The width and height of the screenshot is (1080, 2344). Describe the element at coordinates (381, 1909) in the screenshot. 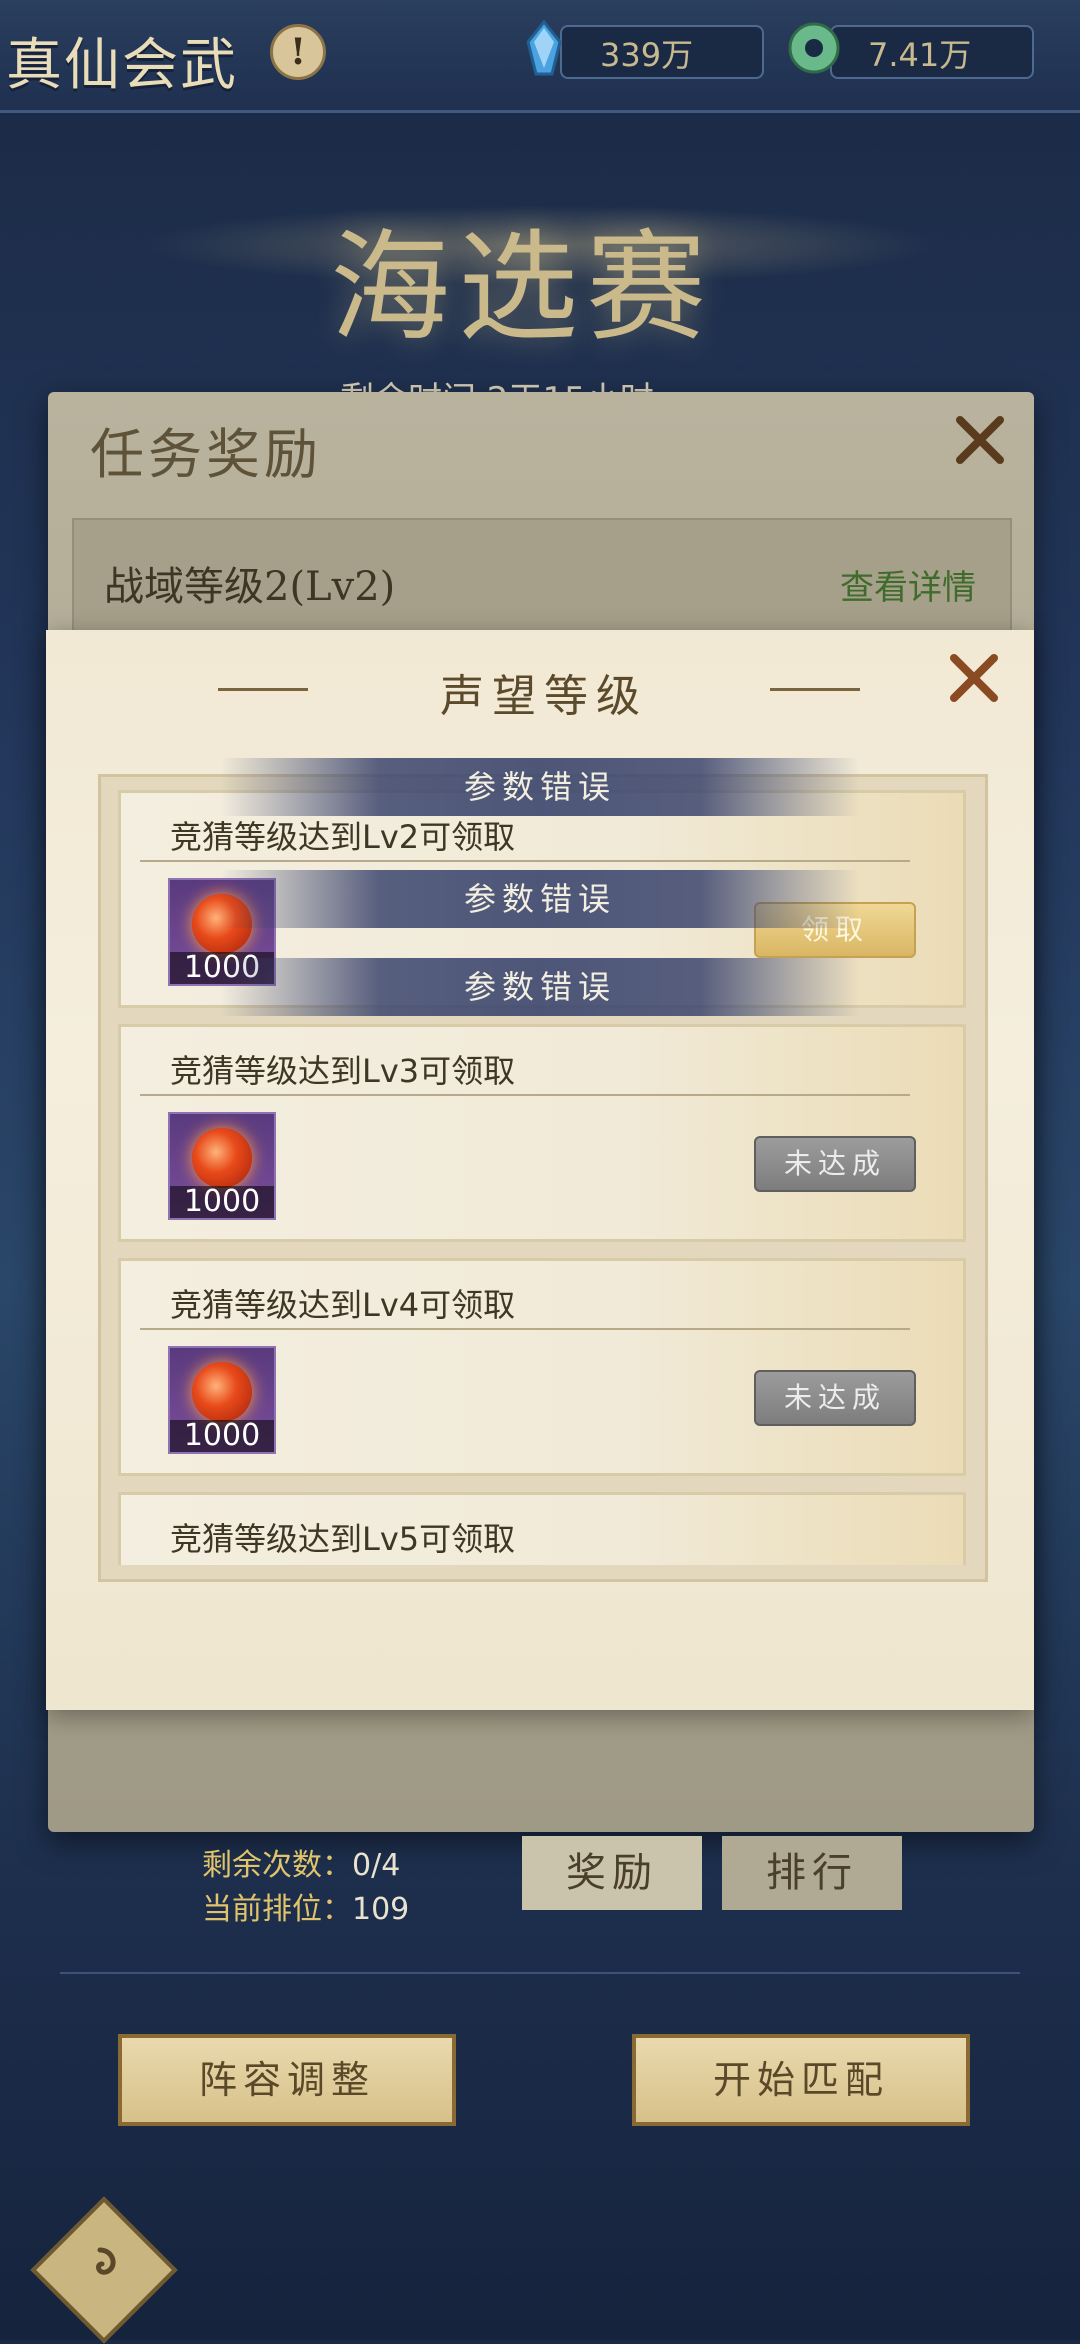

I see `current-rank-value: 109` at that location.